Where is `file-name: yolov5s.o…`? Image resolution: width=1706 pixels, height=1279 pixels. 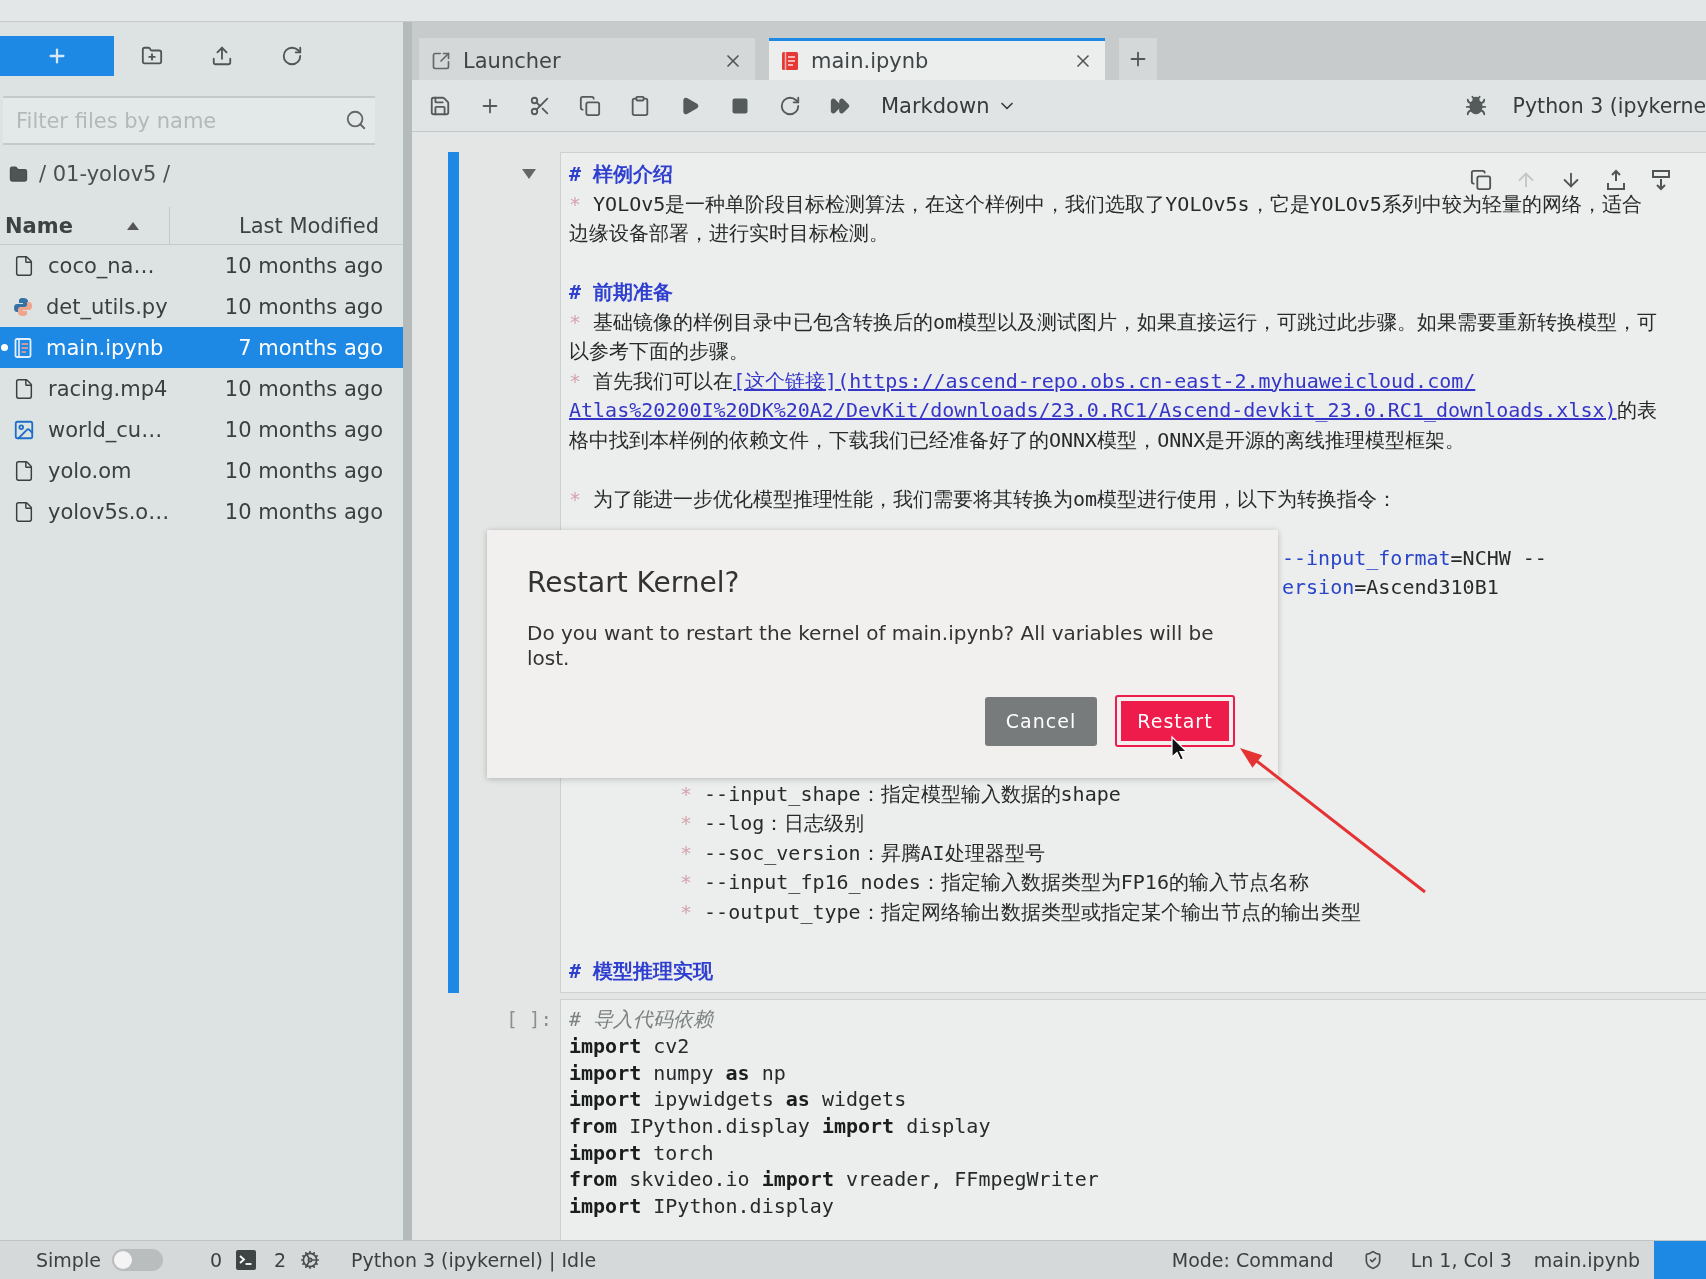 file-name: yolov5s.o… is located at coordinates (109, 511).